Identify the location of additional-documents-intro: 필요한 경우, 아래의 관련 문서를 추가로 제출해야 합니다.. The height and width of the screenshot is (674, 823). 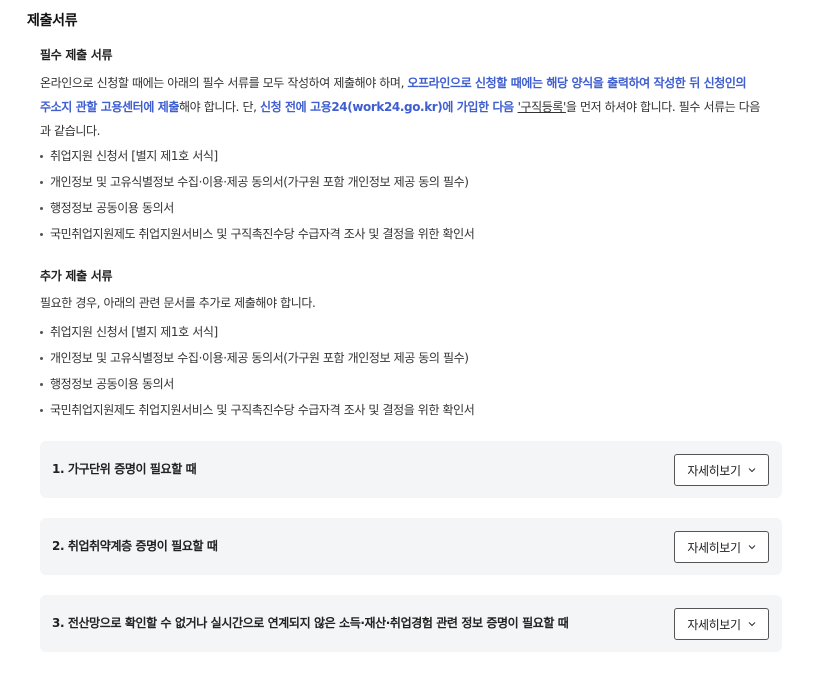
(178, 303).